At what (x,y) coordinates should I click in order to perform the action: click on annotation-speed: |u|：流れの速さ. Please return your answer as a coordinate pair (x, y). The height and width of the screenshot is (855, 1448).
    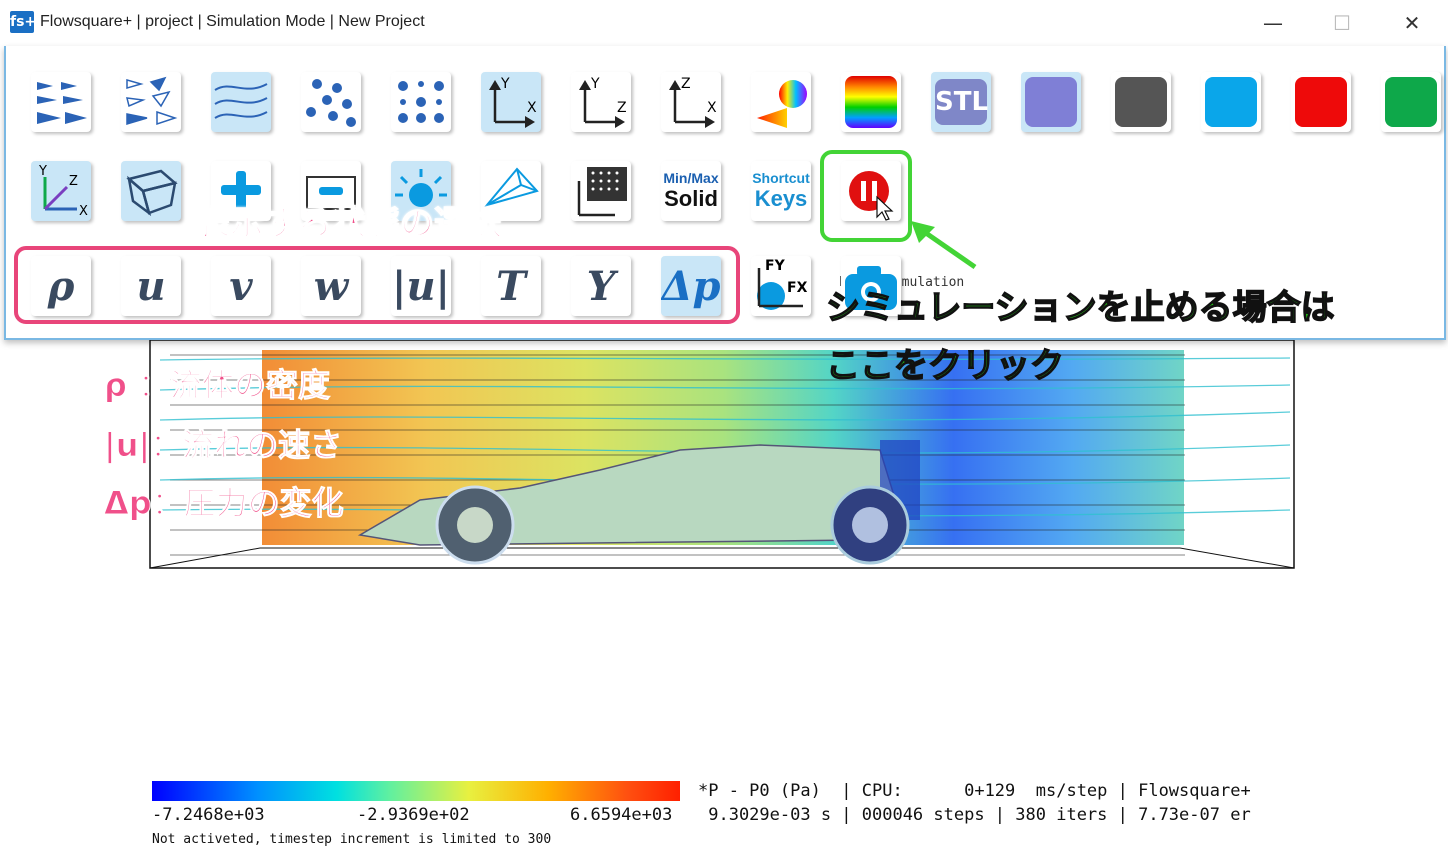
    Looking at the image, I should click on (223, 445).